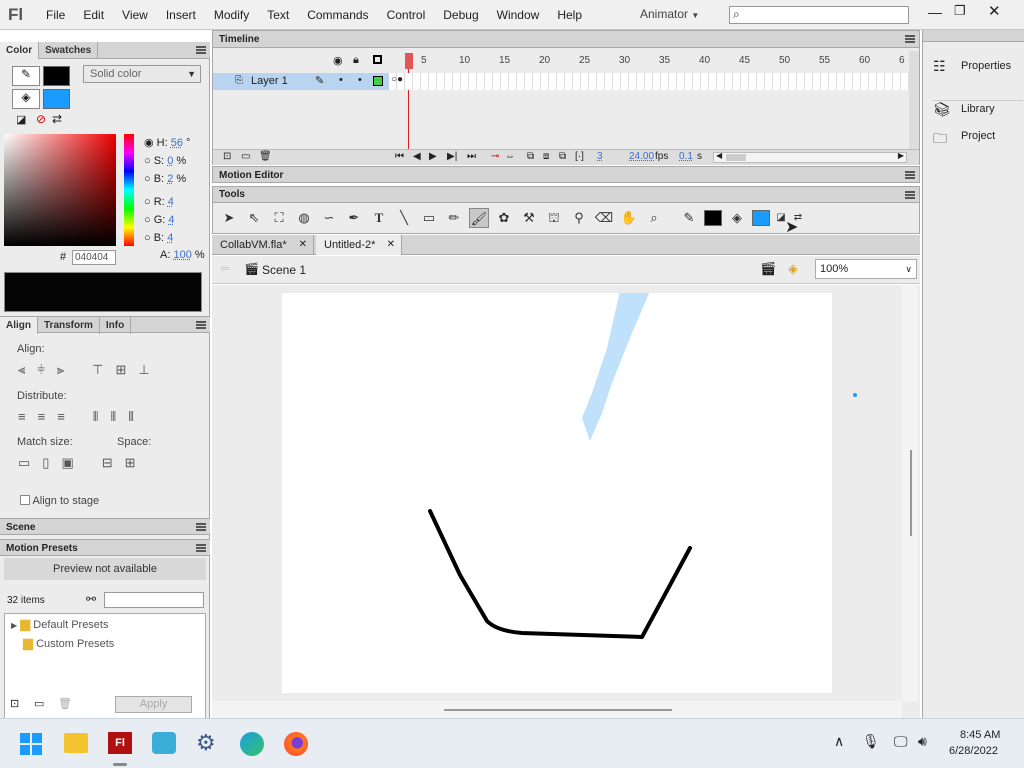 The image size is (1024, 768). What do you see at coordinates (866, 269) in the screenshot?
I see `zoom-dropdown: 100% ∨` at bounding box center [866, 269].